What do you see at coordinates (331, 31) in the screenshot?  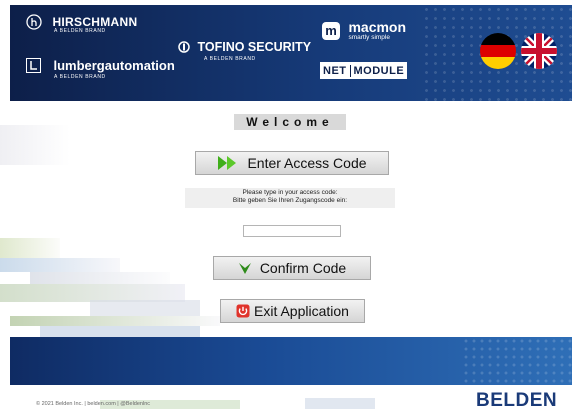 I see `macmon-icon: m` at bounding box center [331, 31].